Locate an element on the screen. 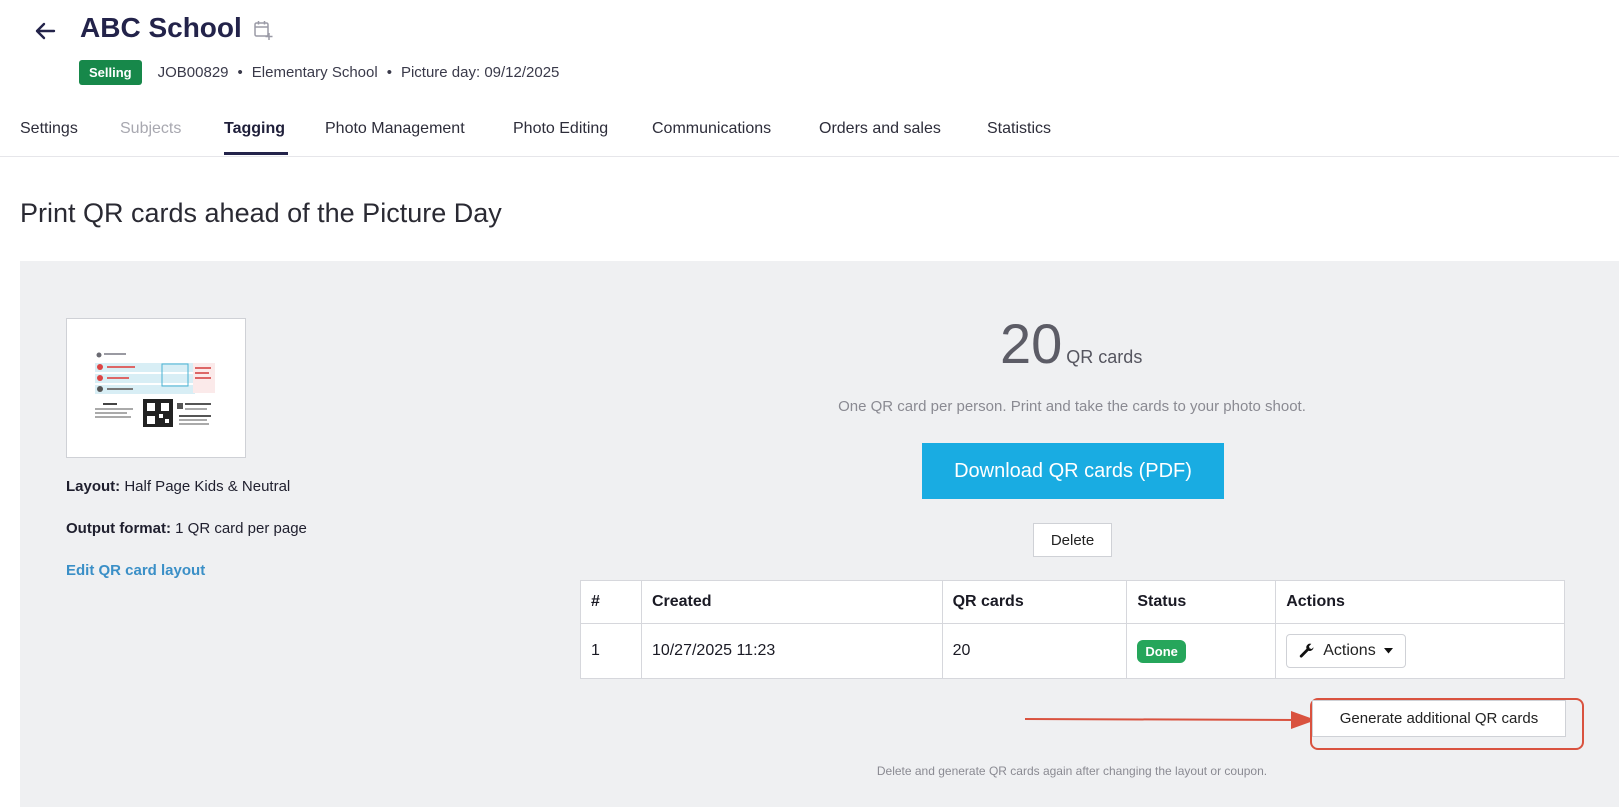  column-header: # is located at coordinates (611, 602).